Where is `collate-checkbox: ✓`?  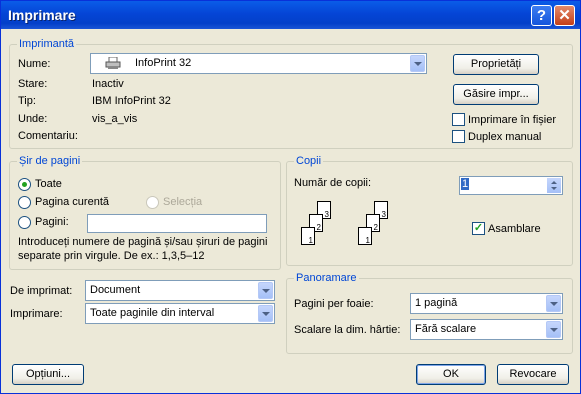 collate-checkbox: ✓ is located at coordinates (478, 228).